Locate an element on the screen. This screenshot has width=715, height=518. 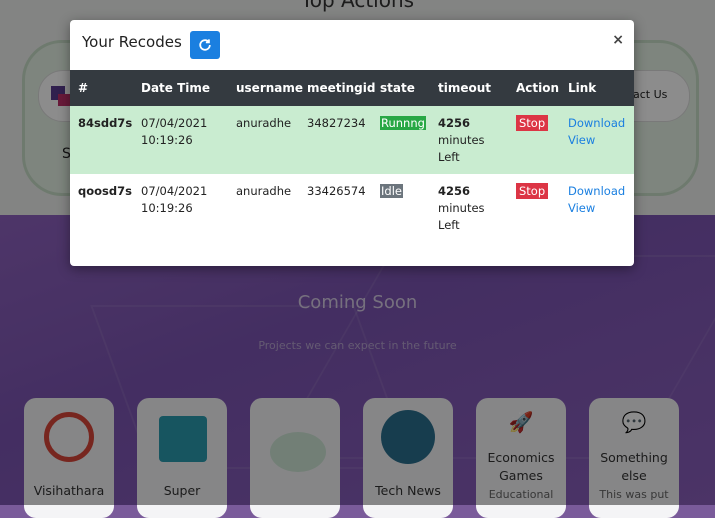
column-header-action: Action is located at coordinates (538, 88).